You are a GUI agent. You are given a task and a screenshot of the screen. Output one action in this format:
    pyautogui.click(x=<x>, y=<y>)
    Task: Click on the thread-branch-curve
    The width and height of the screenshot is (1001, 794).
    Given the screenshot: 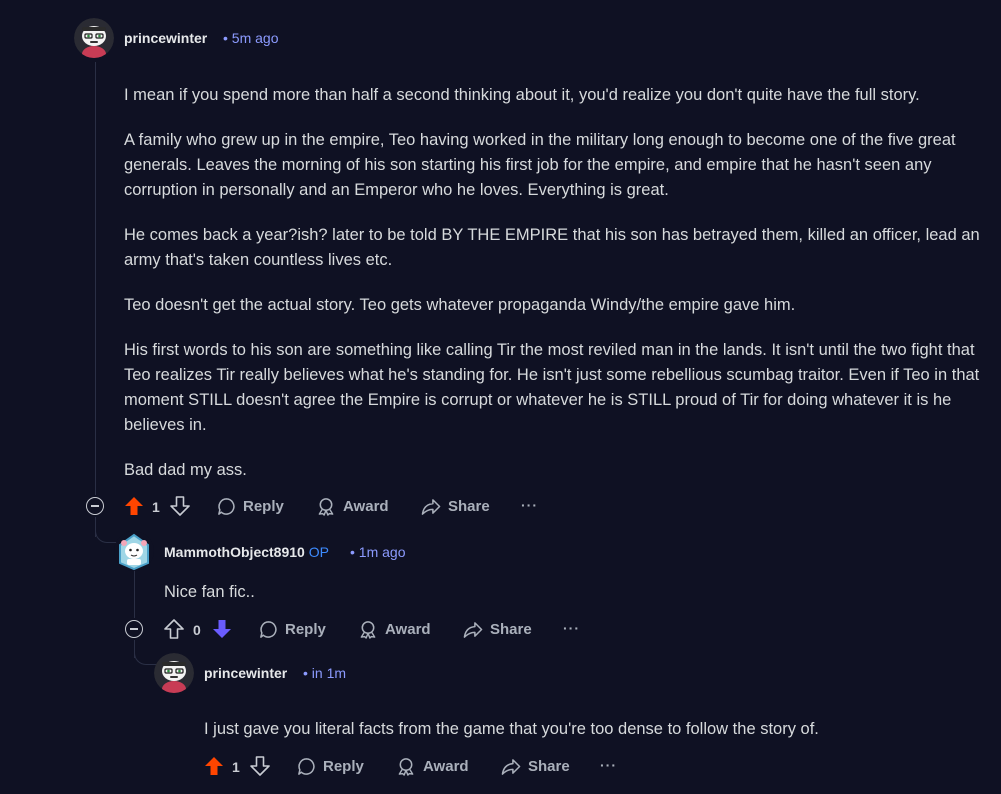 What is the action you would take?
    pyautogui.click(x=106, y=531)
    